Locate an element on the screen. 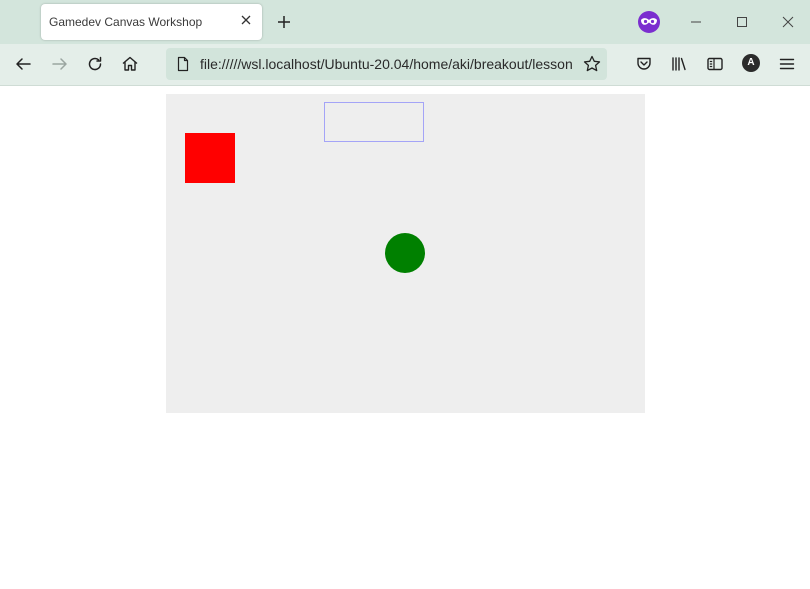 This screenshot has height=589, width=810. reload-icon is located at coordinates (95, 64).